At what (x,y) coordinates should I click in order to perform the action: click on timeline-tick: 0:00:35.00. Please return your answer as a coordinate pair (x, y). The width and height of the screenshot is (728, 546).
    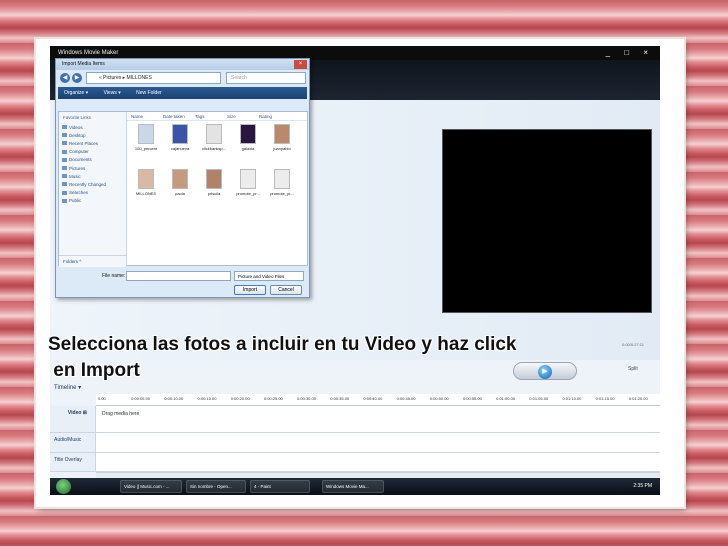
    Looking at the image, I should click on (340, 398).